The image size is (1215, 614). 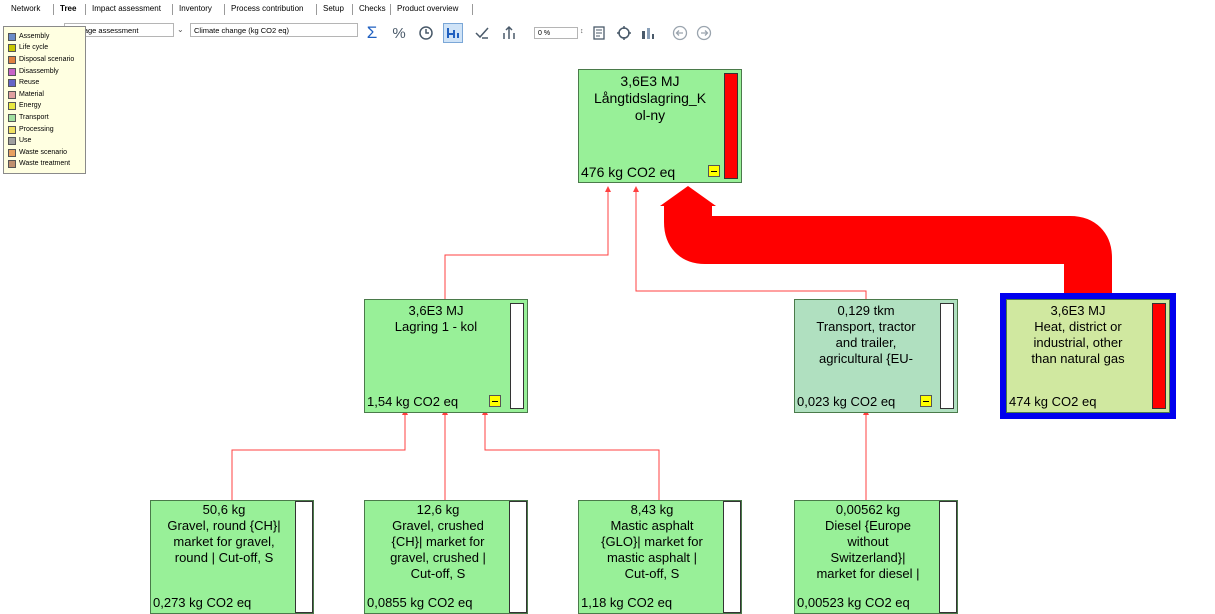 What do you see at coordinates (420, 602) in the screenshot?
I see `node-impact: 0,0855 kg CO2 eq` at bounding box center [420, 602].